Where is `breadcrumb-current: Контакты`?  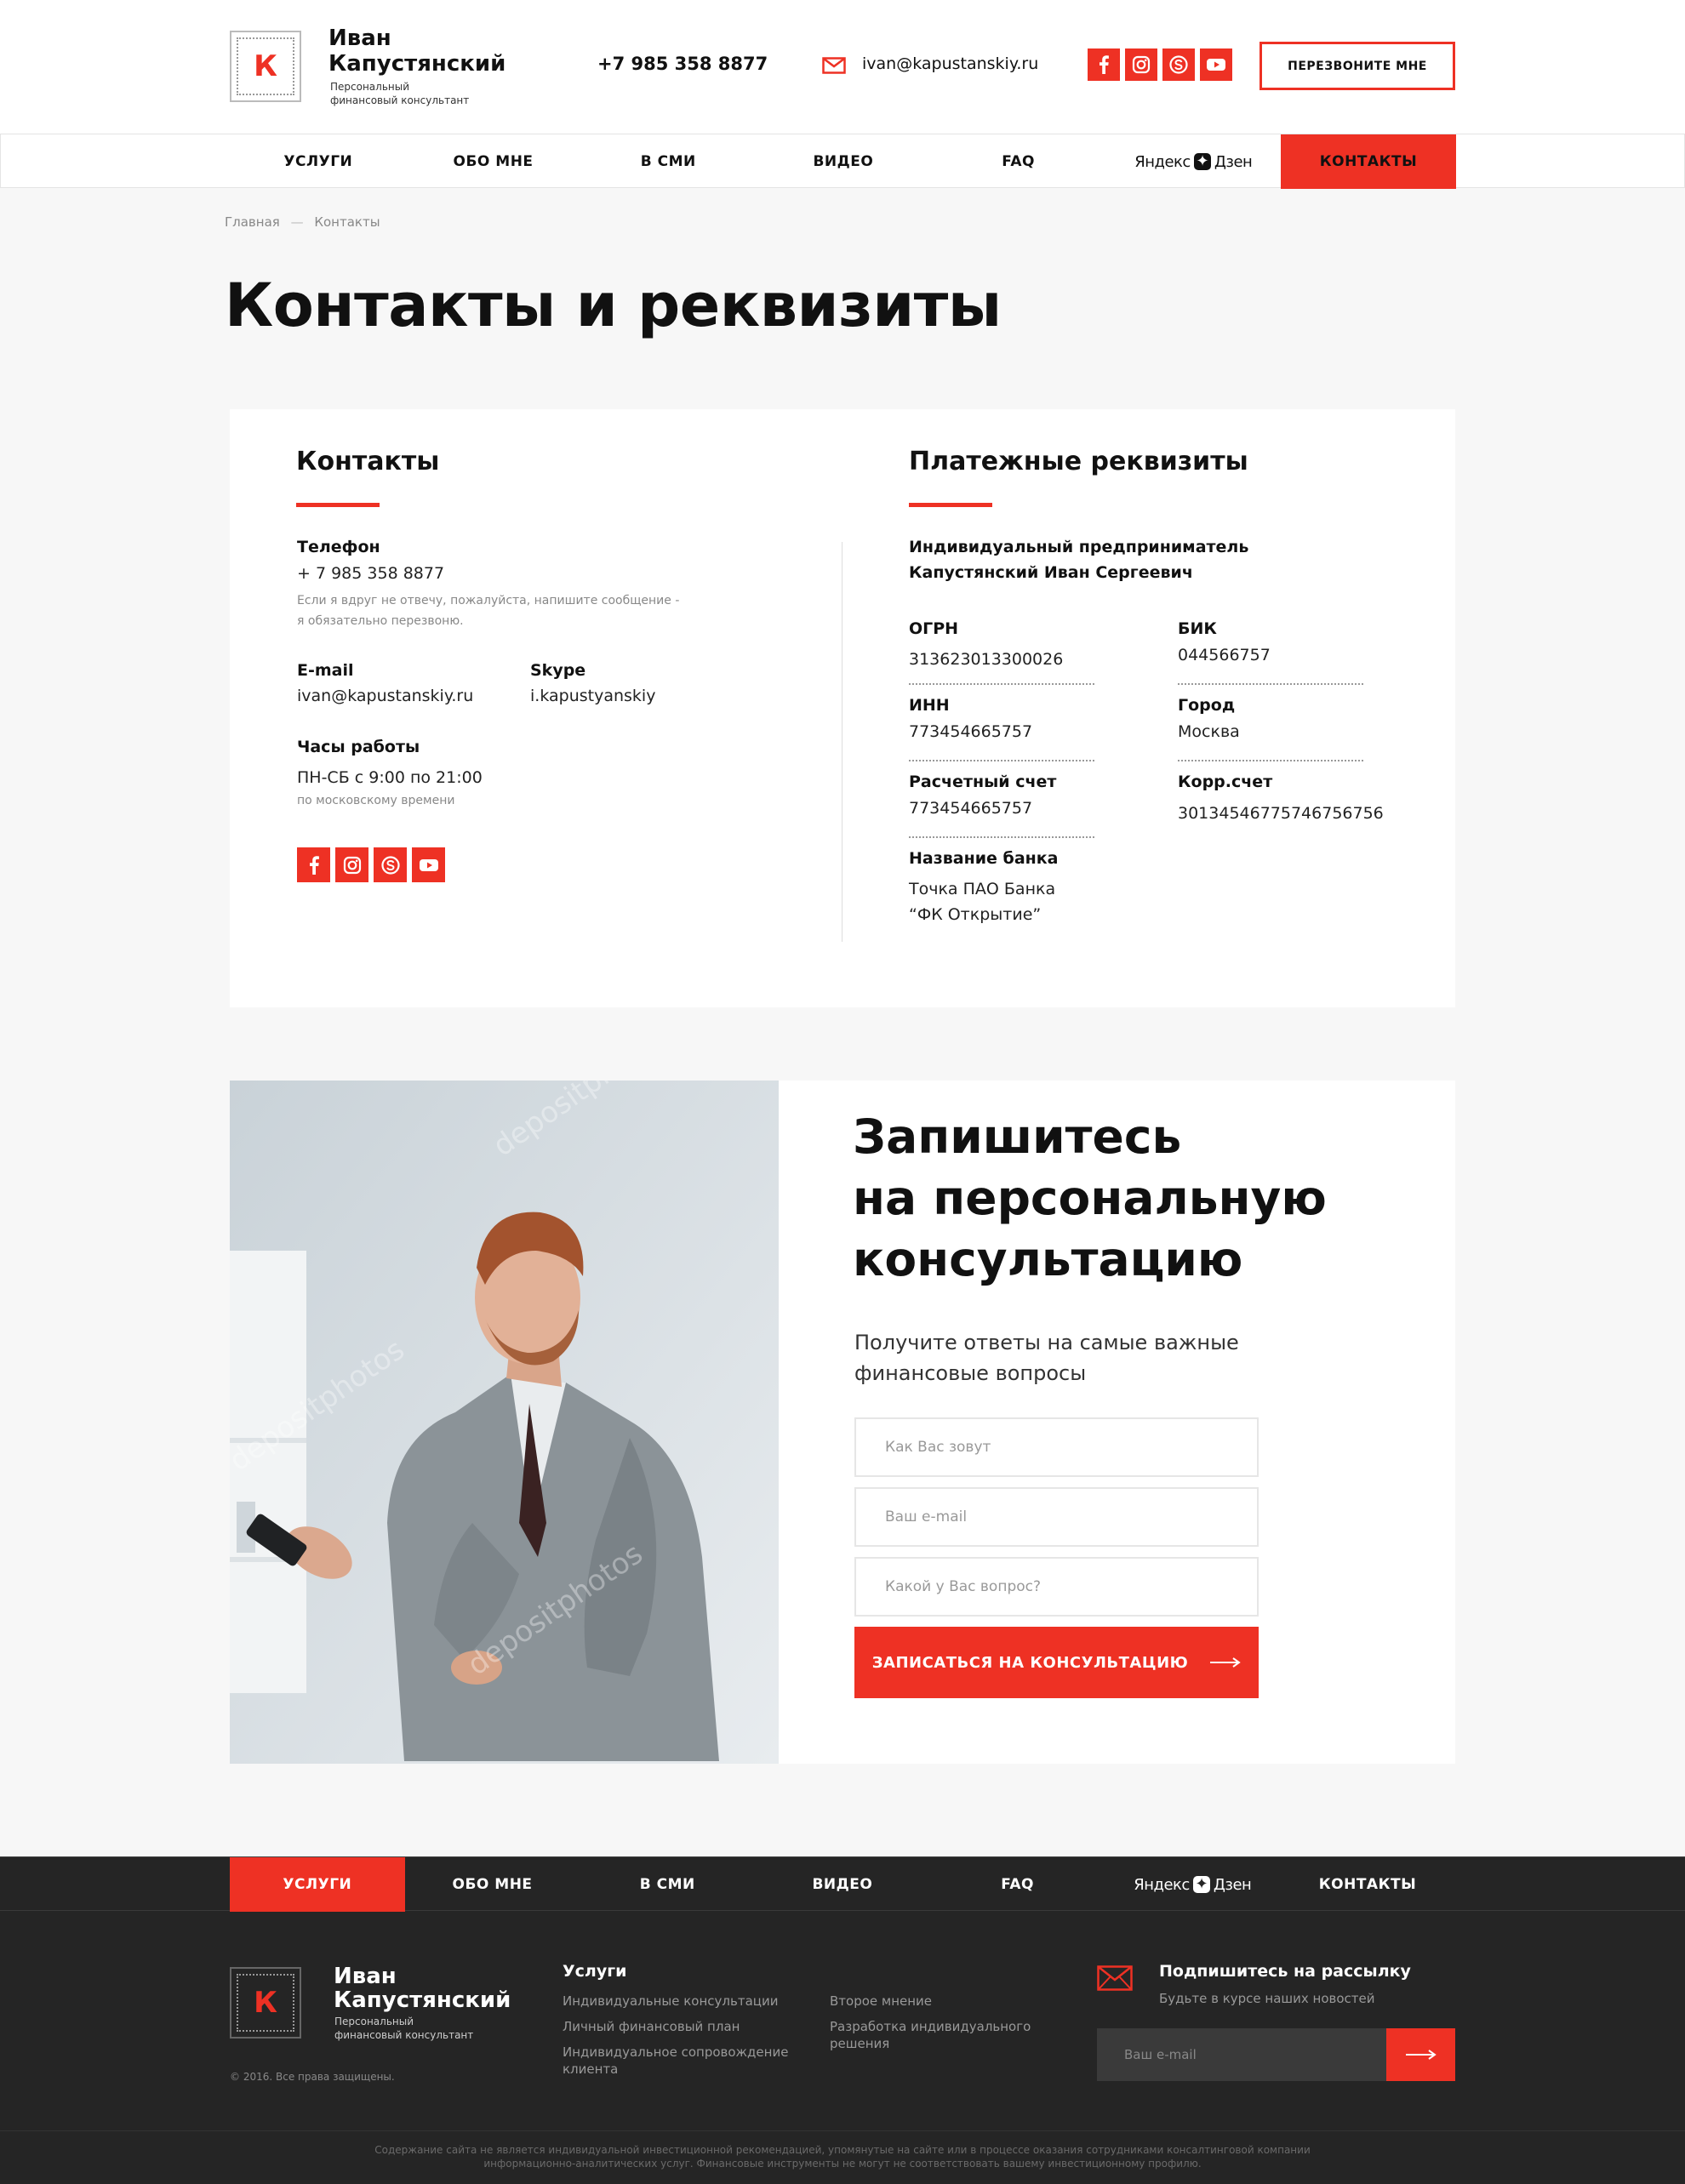 breadcrumb-current: Контакты is located at coordinates (347, 222).